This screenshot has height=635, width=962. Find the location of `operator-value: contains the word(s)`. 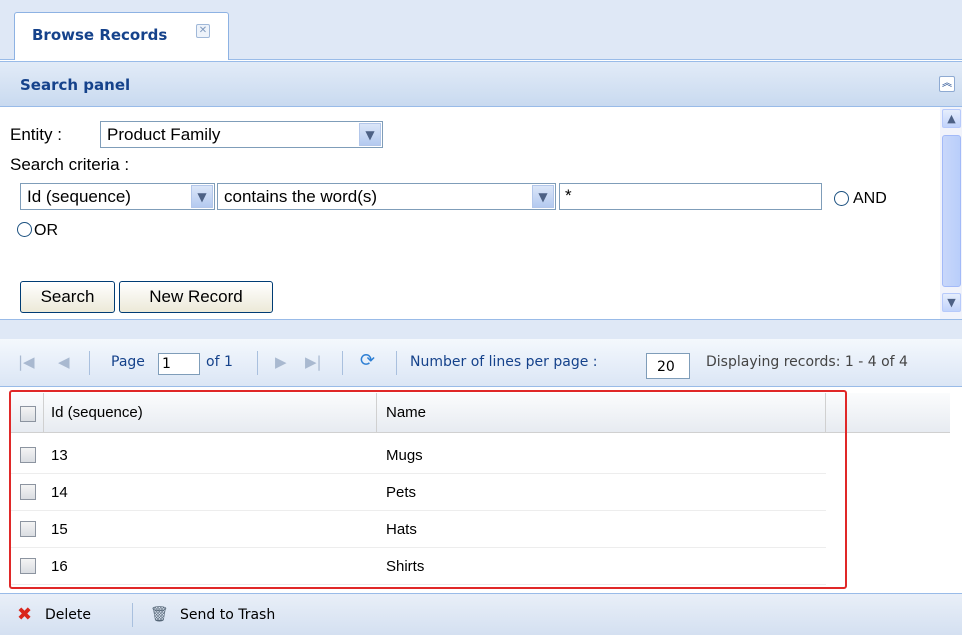

operator-value: contains the word(s) is located at coordinates (301, 196).